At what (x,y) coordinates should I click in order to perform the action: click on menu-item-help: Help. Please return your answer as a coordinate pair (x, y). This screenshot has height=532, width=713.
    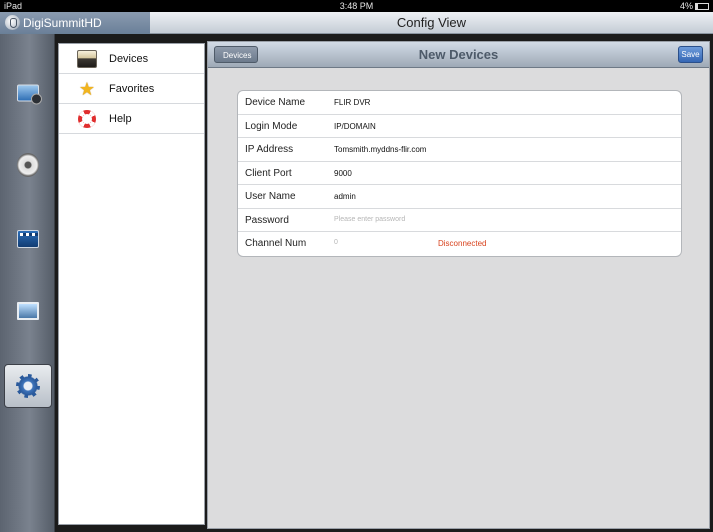
    Looking at the image, I should click on (131, 119).